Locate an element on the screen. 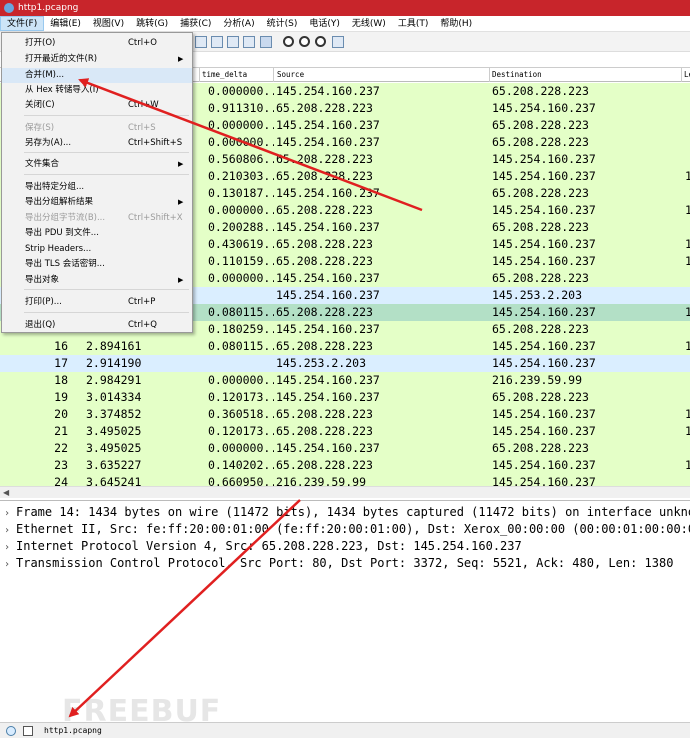  file-menu-item: 导出分组字节流(B)... Ctrl+Shift+X is located at coordinates (97, 218).